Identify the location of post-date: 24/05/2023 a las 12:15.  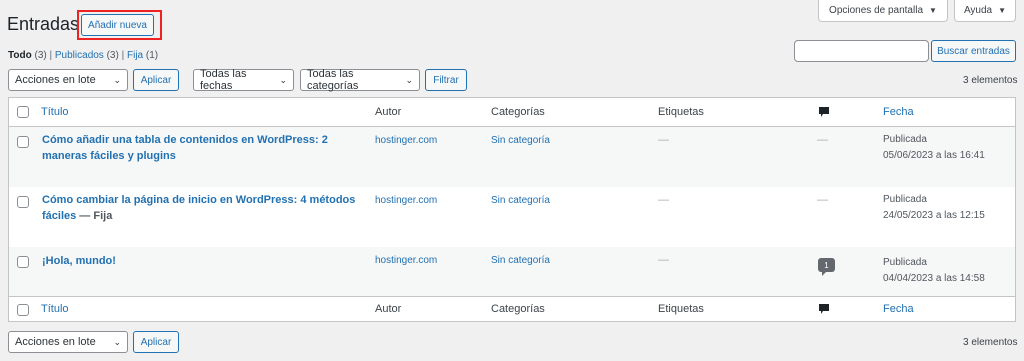
(934, 215).